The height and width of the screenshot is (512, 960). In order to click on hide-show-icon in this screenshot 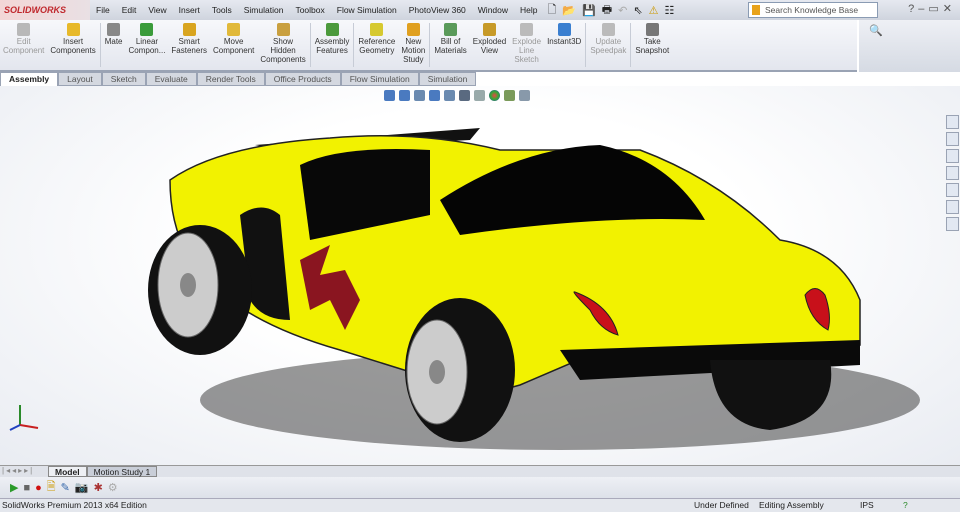, I will do `click(479, 95)`.